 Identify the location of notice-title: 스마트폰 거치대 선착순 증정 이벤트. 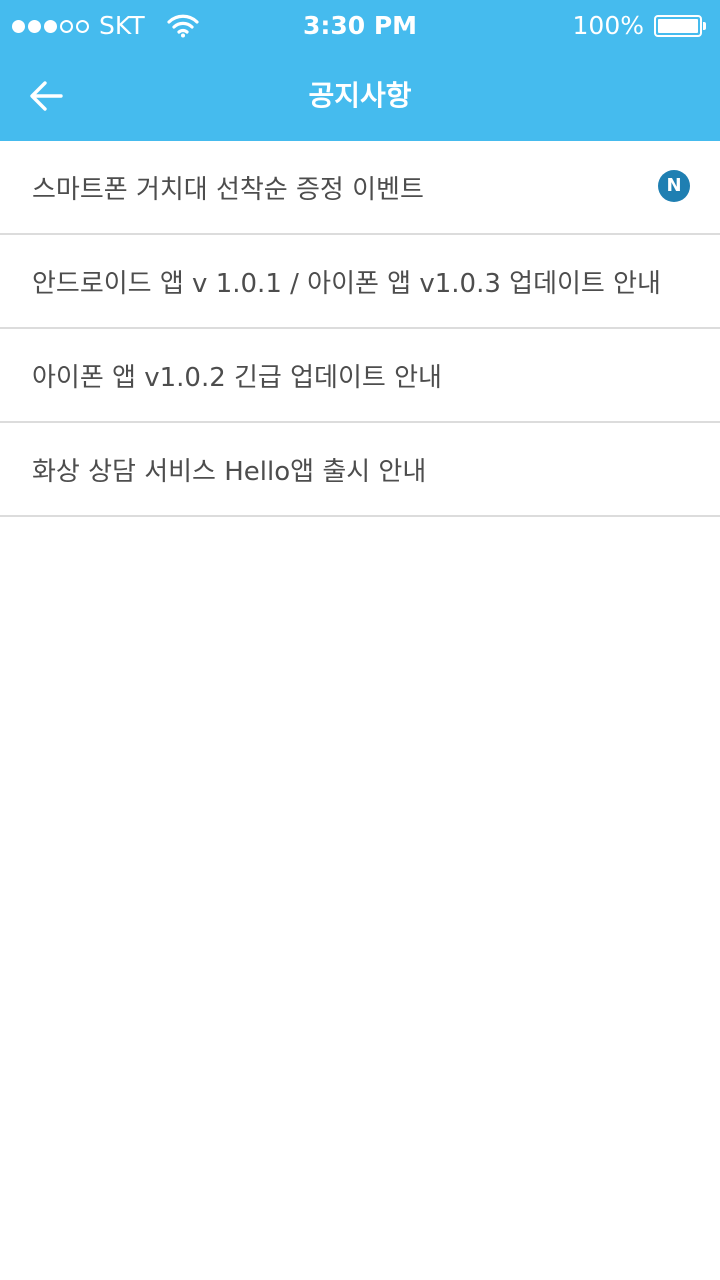
(228, 189).